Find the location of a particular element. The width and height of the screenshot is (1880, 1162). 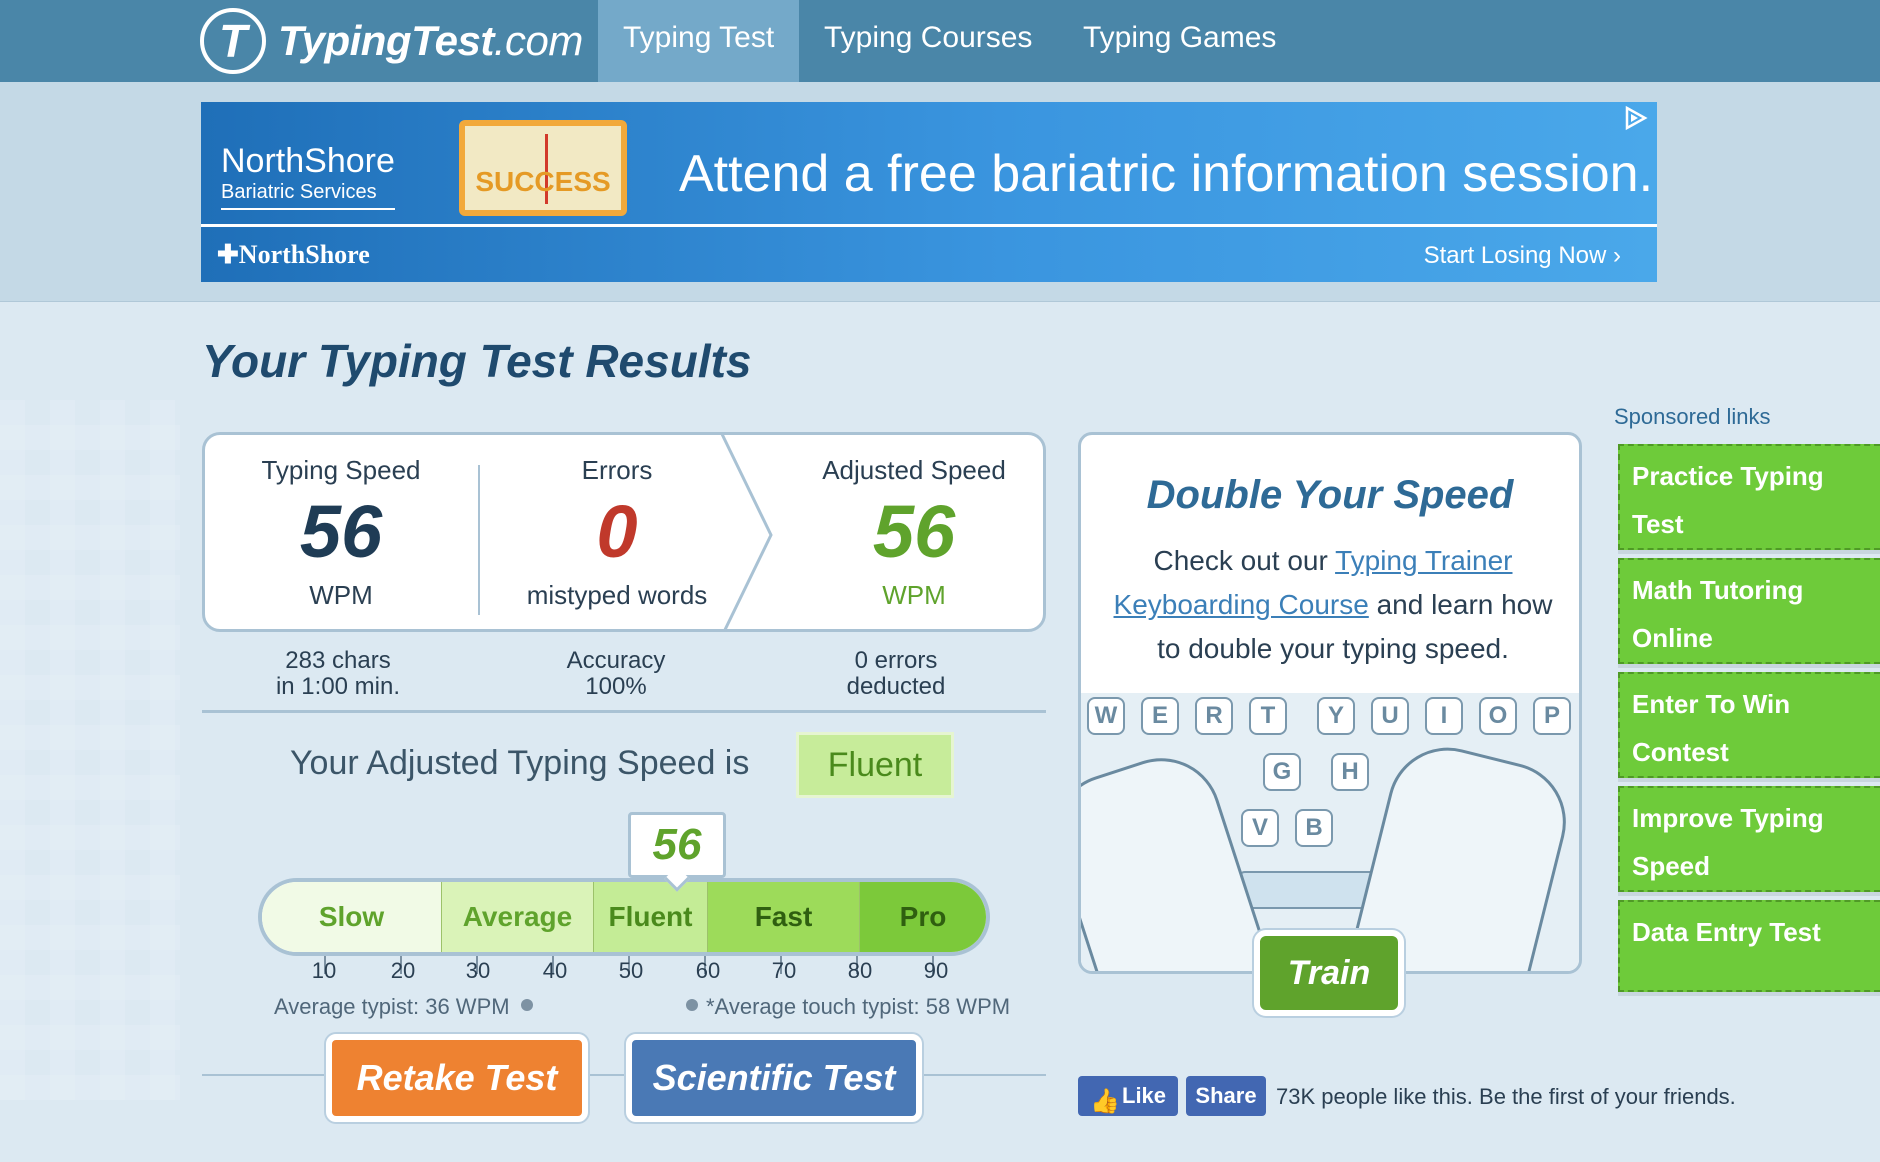

sponsored-link-text: Practice Typing is located at coordinates (1728, 476).